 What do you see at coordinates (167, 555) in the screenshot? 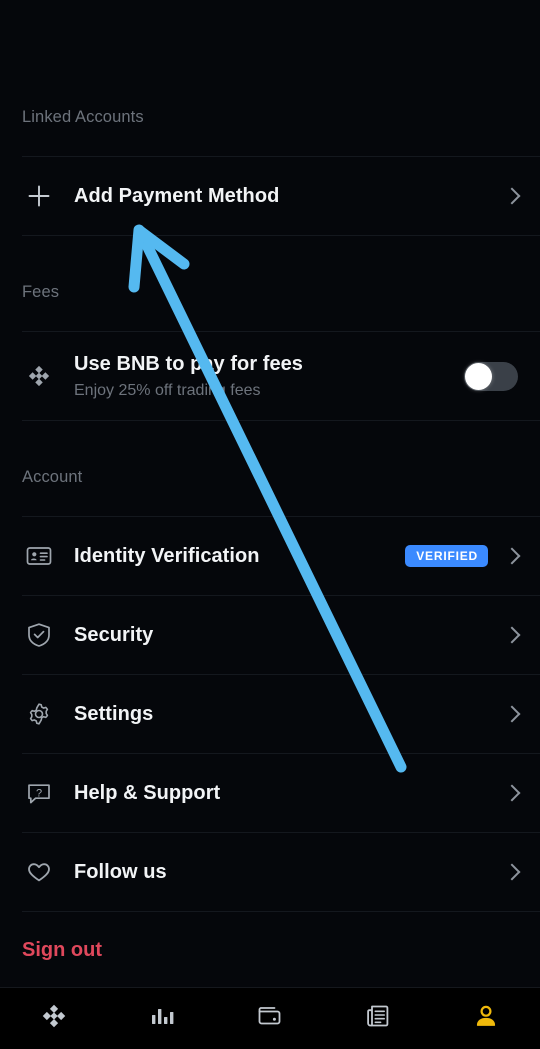
I see `row-title: Identity Verification` at bounding box center [167, 555].